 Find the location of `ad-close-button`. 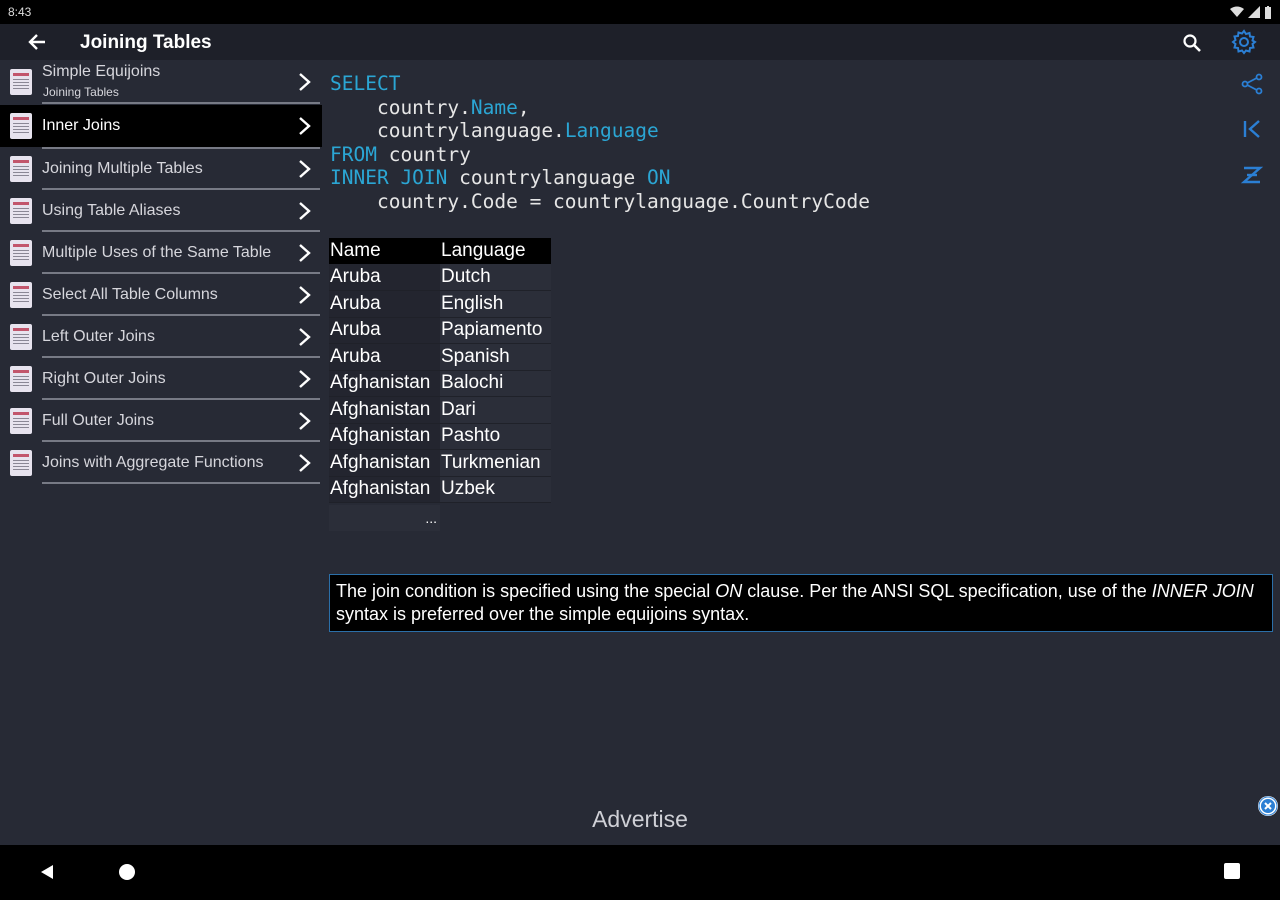

ad-close-button is located at coordinates (1268, 806).